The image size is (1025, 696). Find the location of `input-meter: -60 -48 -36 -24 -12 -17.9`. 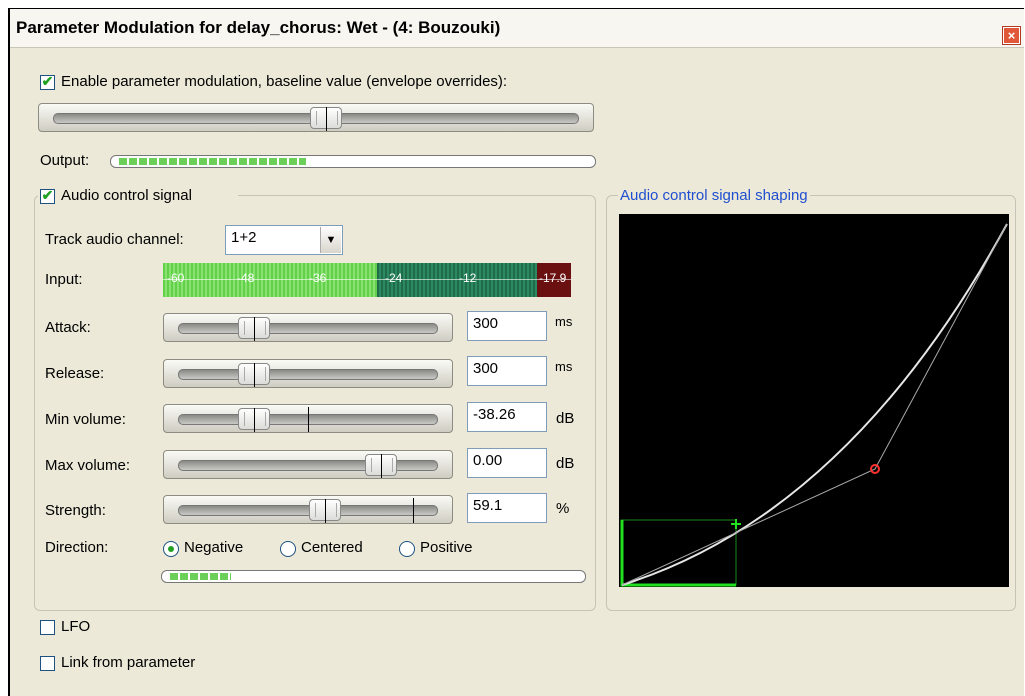

input-meter: -60 -48 -36 -24 -12 -17.9 is located at coordinates (367, 280).